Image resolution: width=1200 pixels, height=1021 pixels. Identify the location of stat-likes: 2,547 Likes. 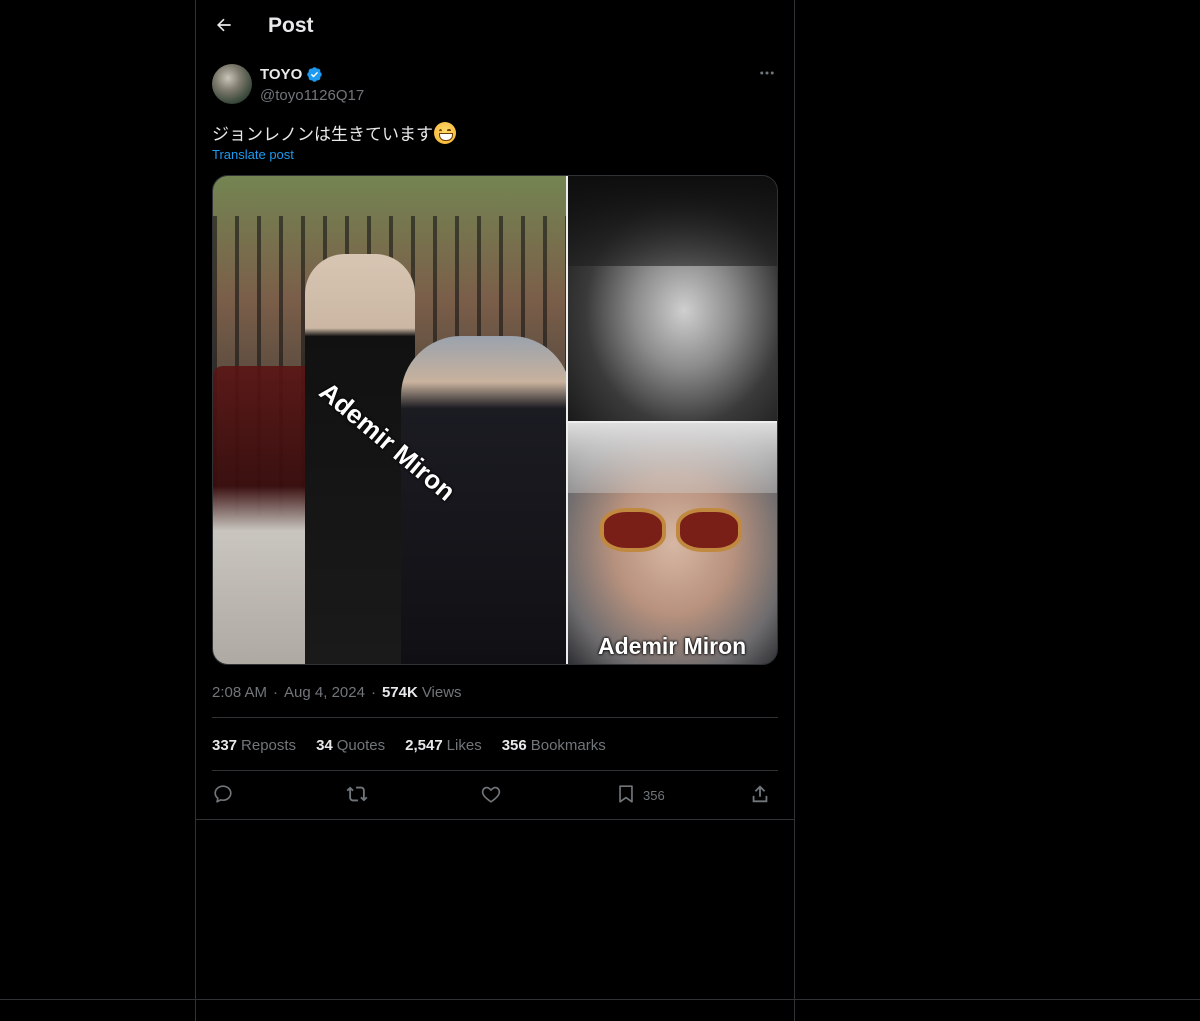
(443, 745).